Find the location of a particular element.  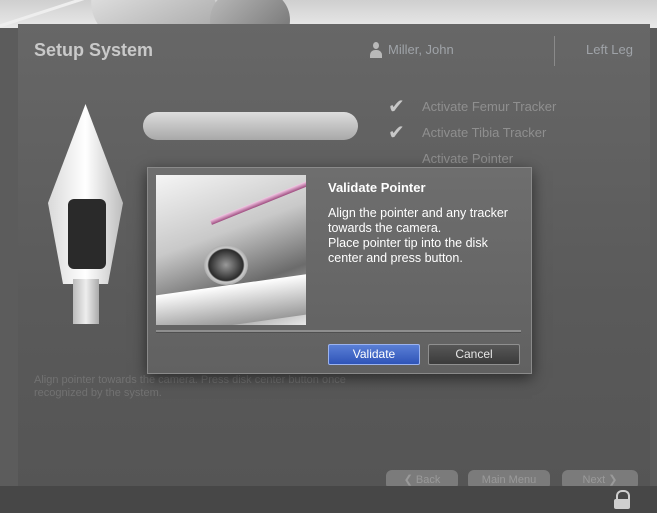

next-label: Next is located at coordinates (594, 480).